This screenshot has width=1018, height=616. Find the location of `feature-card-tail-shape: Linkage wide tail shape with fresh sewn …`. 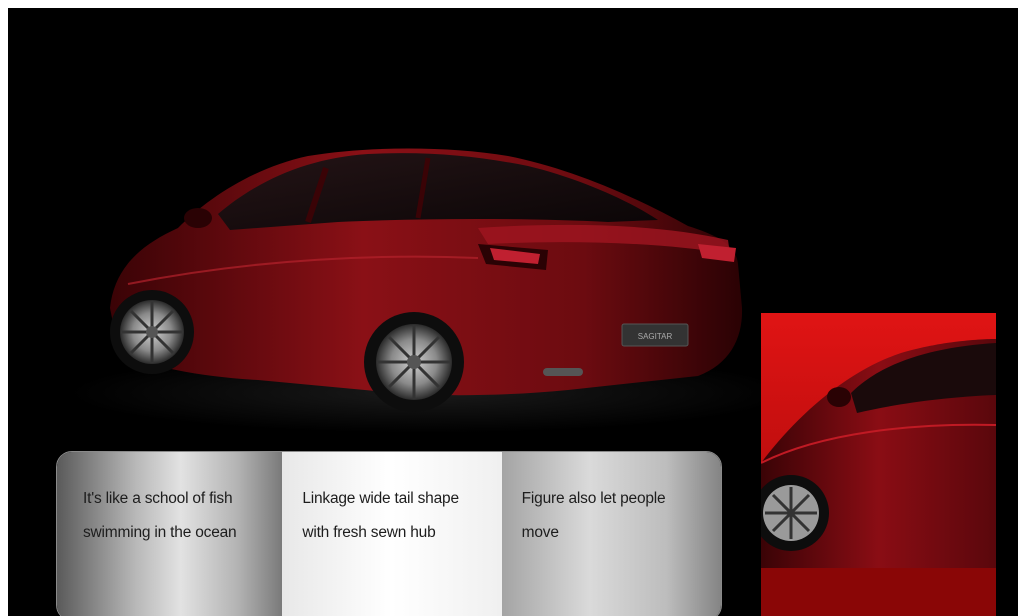

feature-card-tail-shape: Linkage wide tail shape with fresh sewn … is located at coordinates (392, 534).